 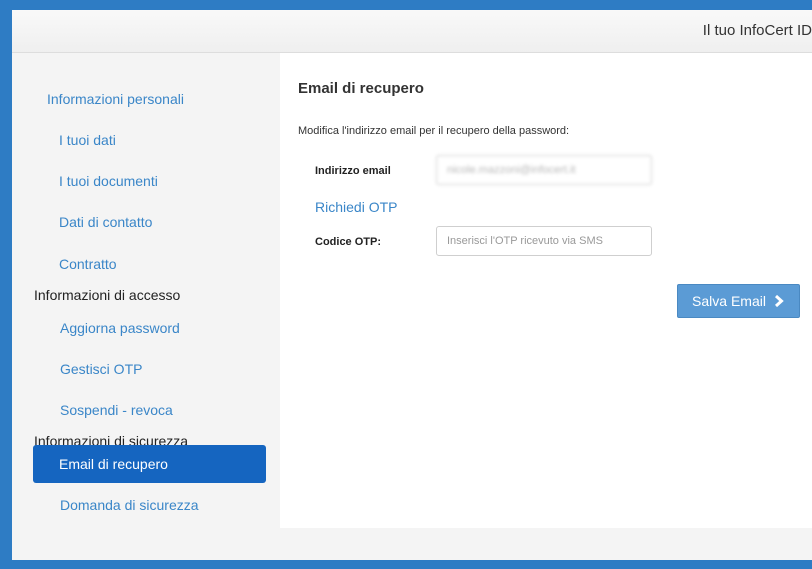 What do you see at coordinates (544, 241) in the screenshot?
I see `otp-field` at bounding box center [544, 241].